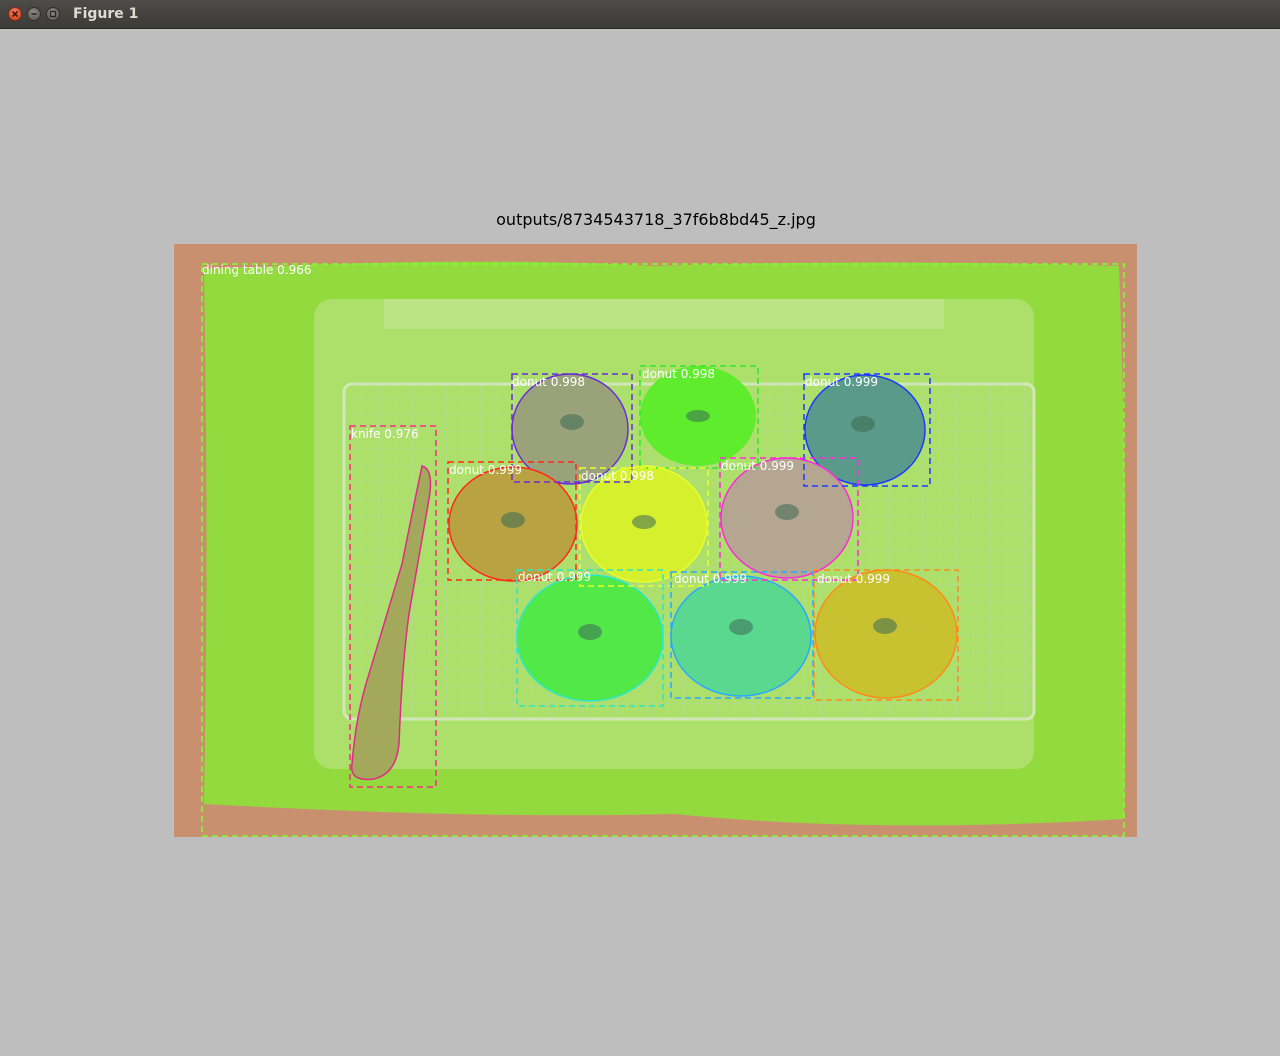 The image size is (1280, 1056). I want to click on maximize-icon, so click(53, 14).